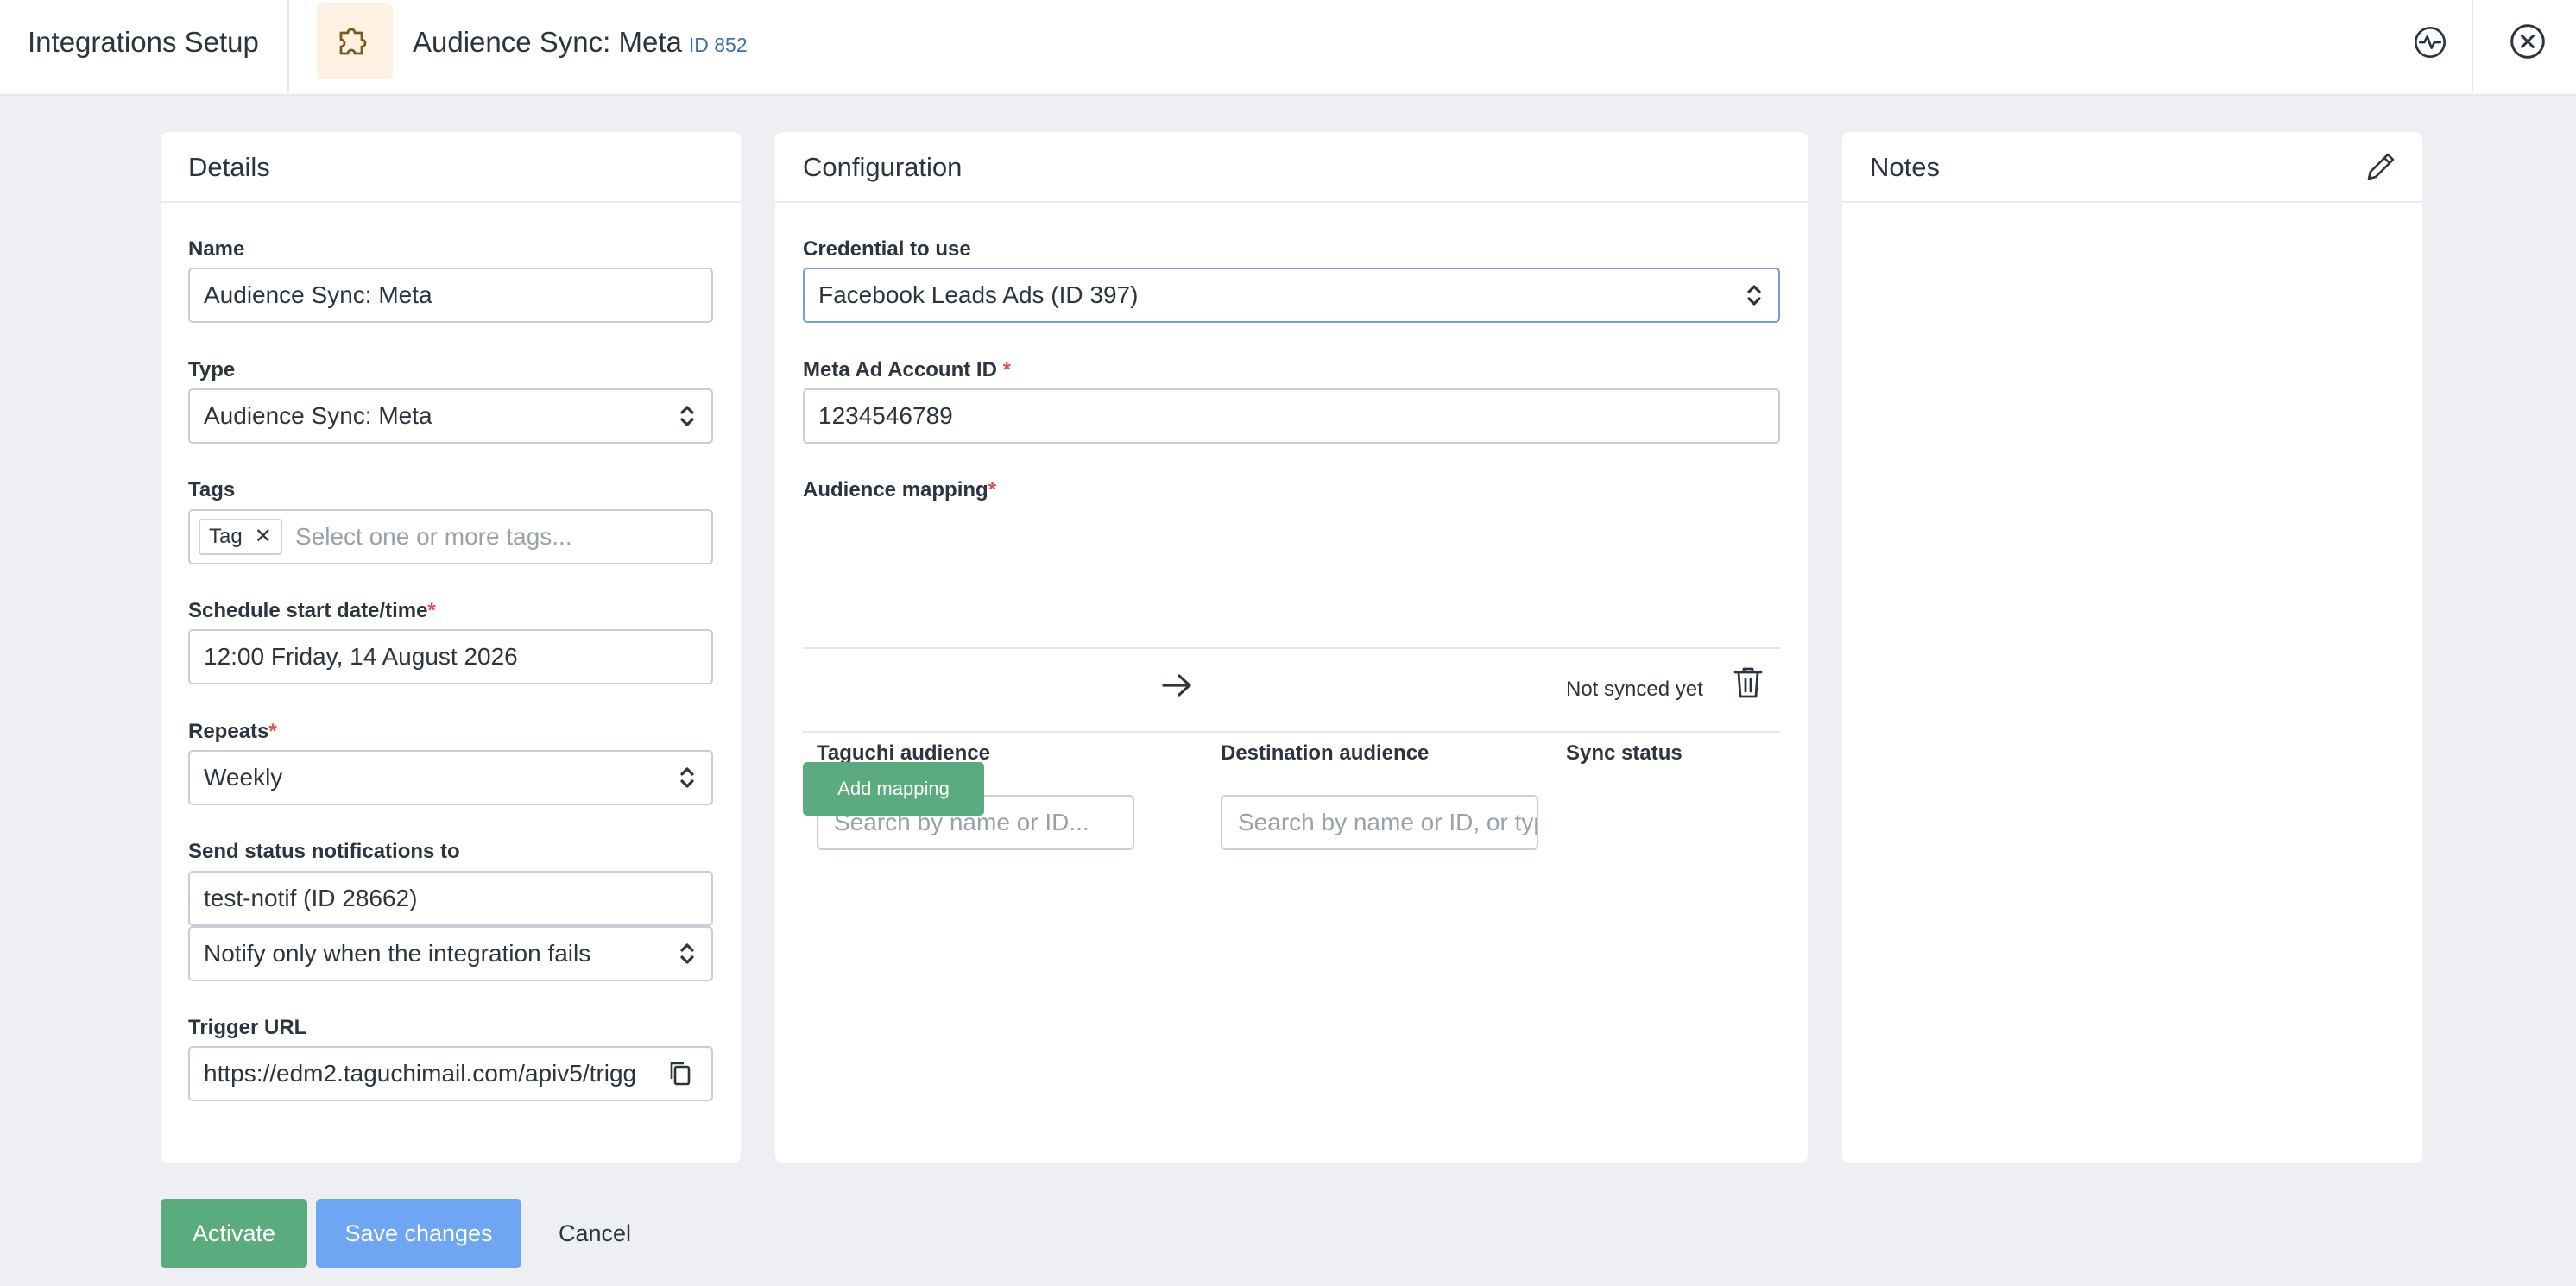  What do you see at coordinates (450, 777) in the screenshot?
I see `repeats-select: Weekly` at bounding box center [450, 777].